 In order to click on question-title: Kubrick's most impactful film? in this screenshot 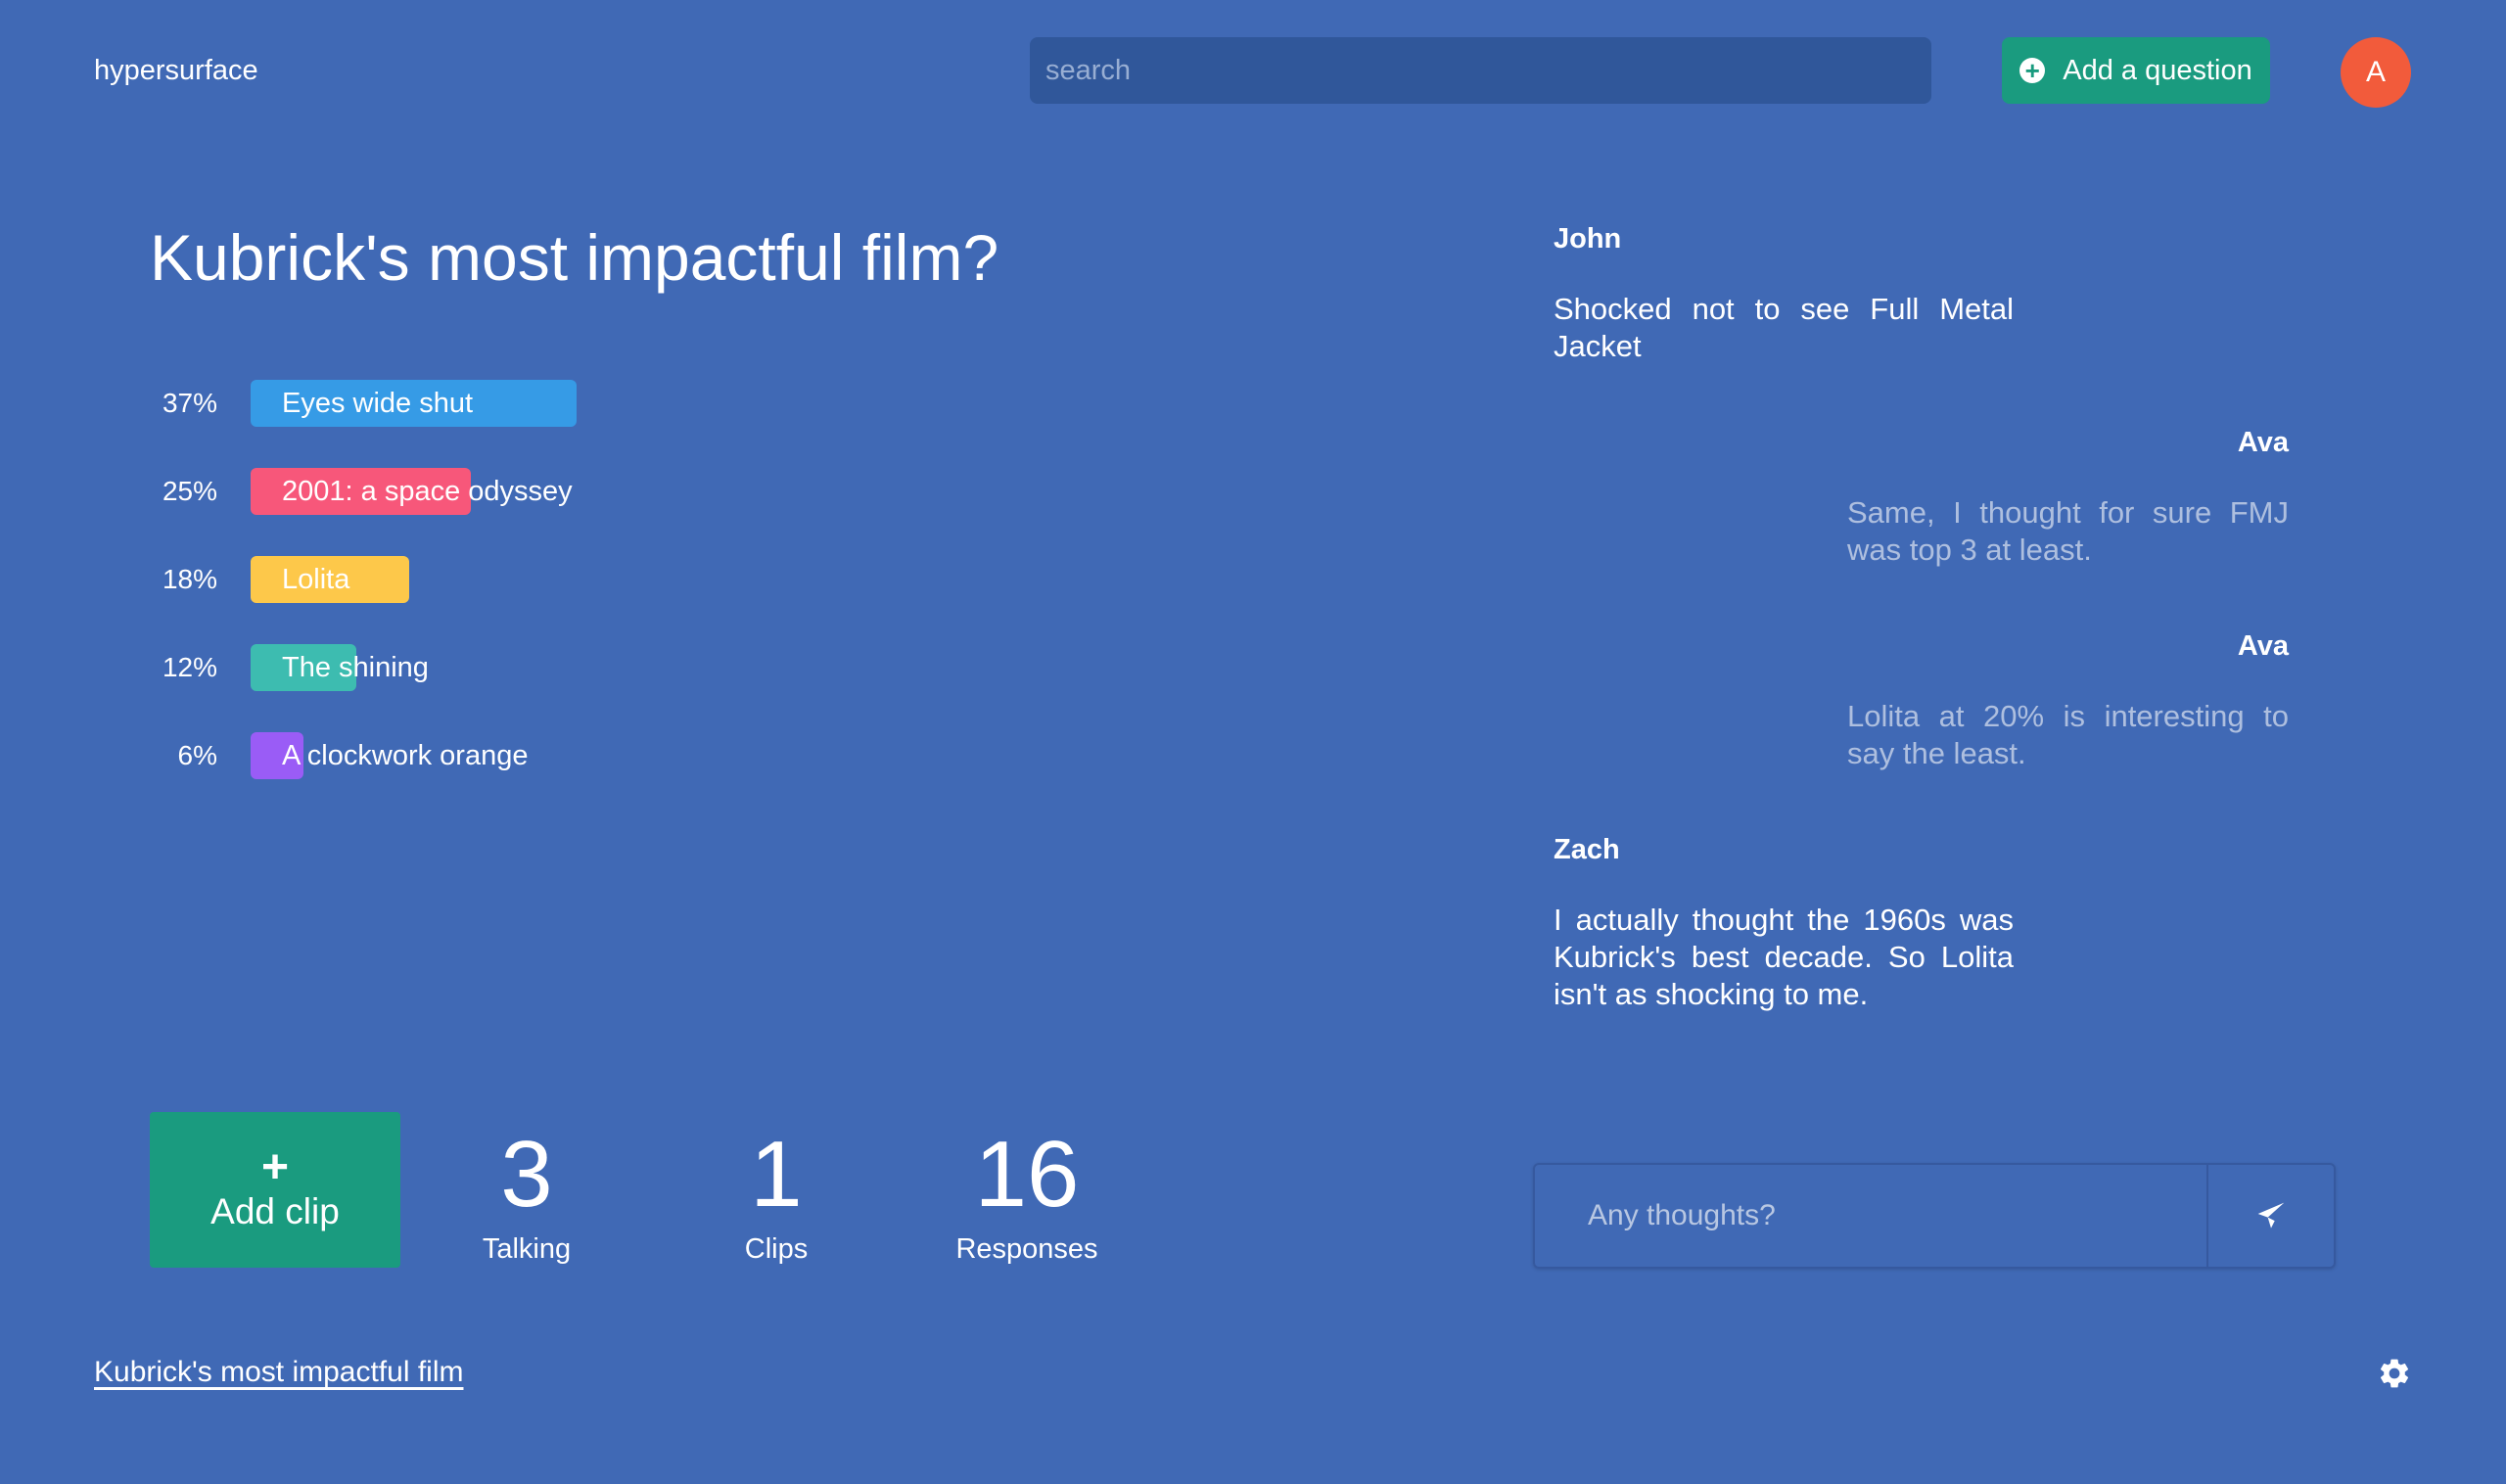, I will do `click(574, 257)`.